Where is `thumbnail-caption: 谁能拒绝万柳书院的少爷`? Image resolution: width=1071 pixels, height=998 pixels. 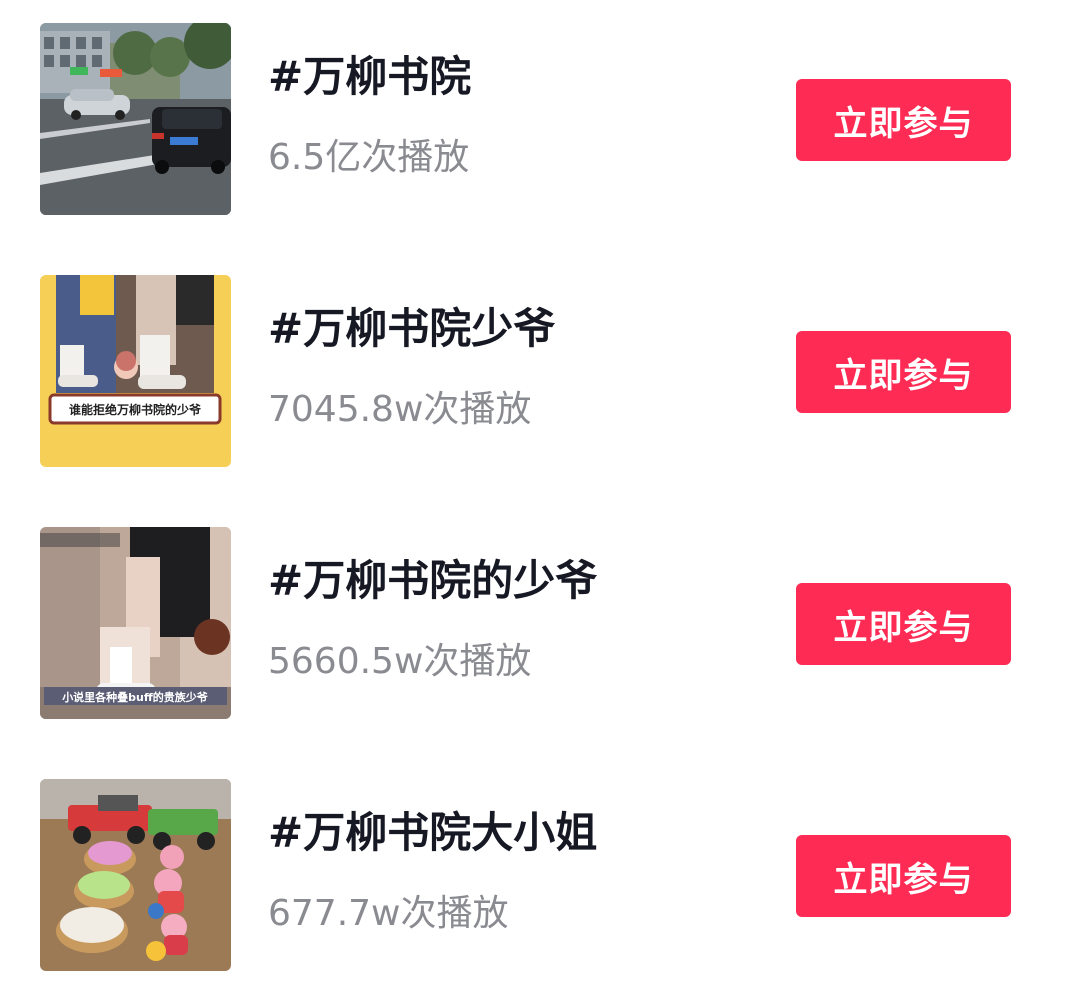
thumbnail-caption: 谁能拒绝万柳书院的少爷 is located at coordinates (135, 409).